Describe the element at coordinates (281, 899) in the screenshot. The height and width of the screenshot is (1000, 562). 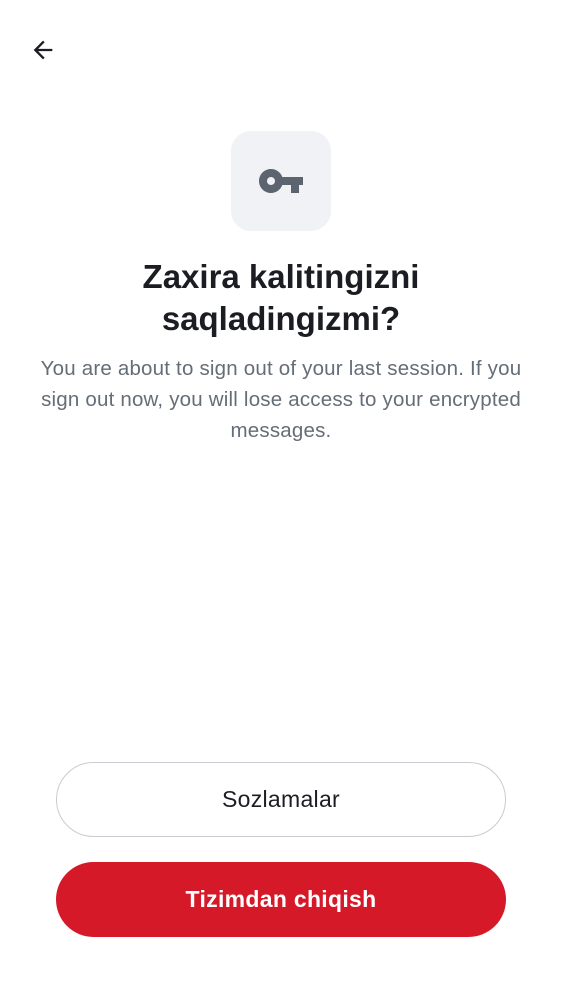
I see `sign-out-button: Tizimdan chiqish` at that location.